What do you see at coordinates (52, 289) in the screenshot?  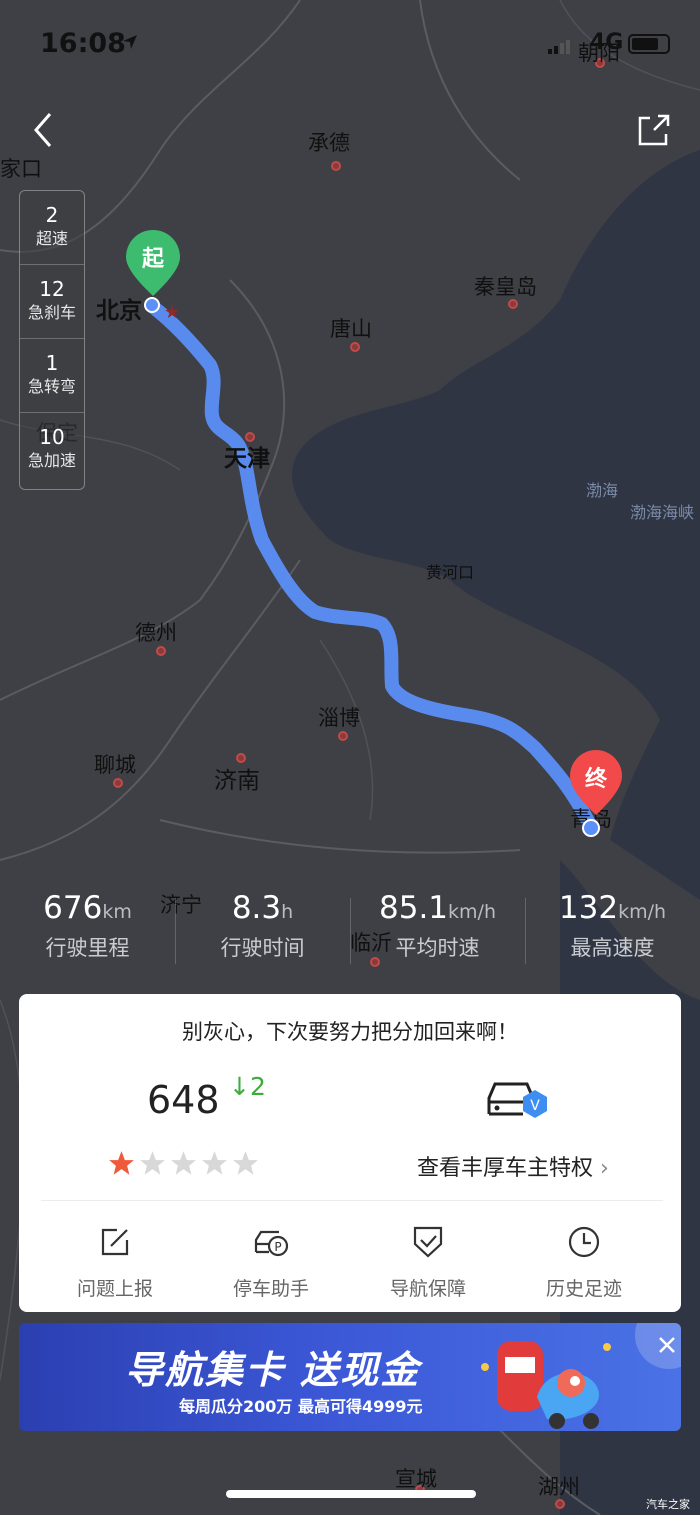 I see `event-count: 12` at bounding box center [52, 289].